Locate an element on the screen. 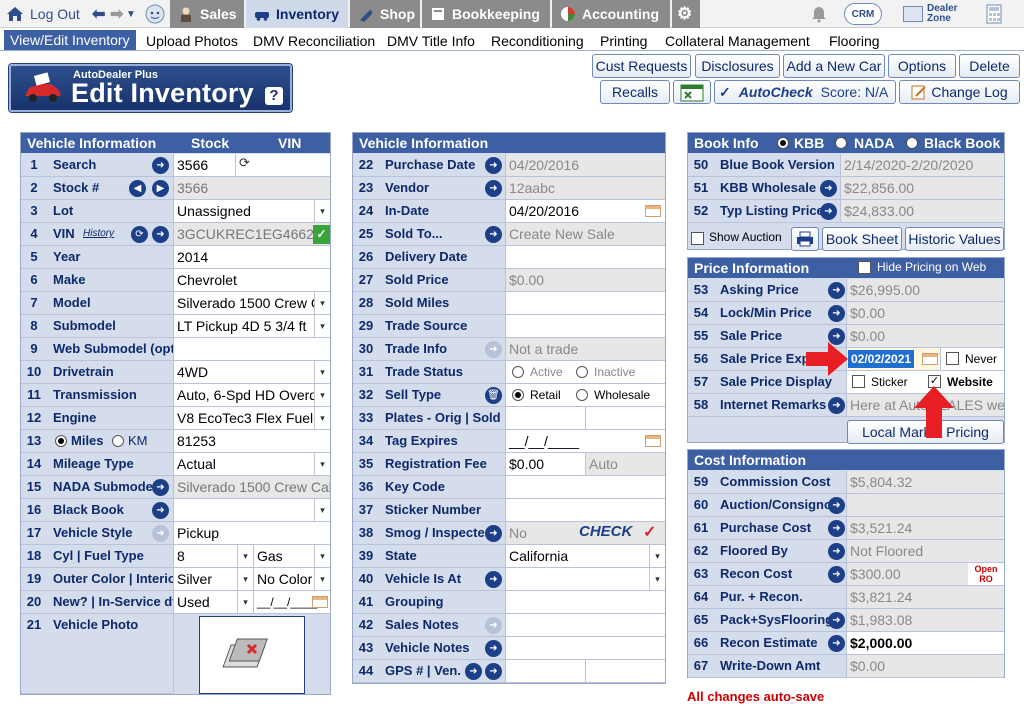  input-key-code is located at coordinates (585, 487).